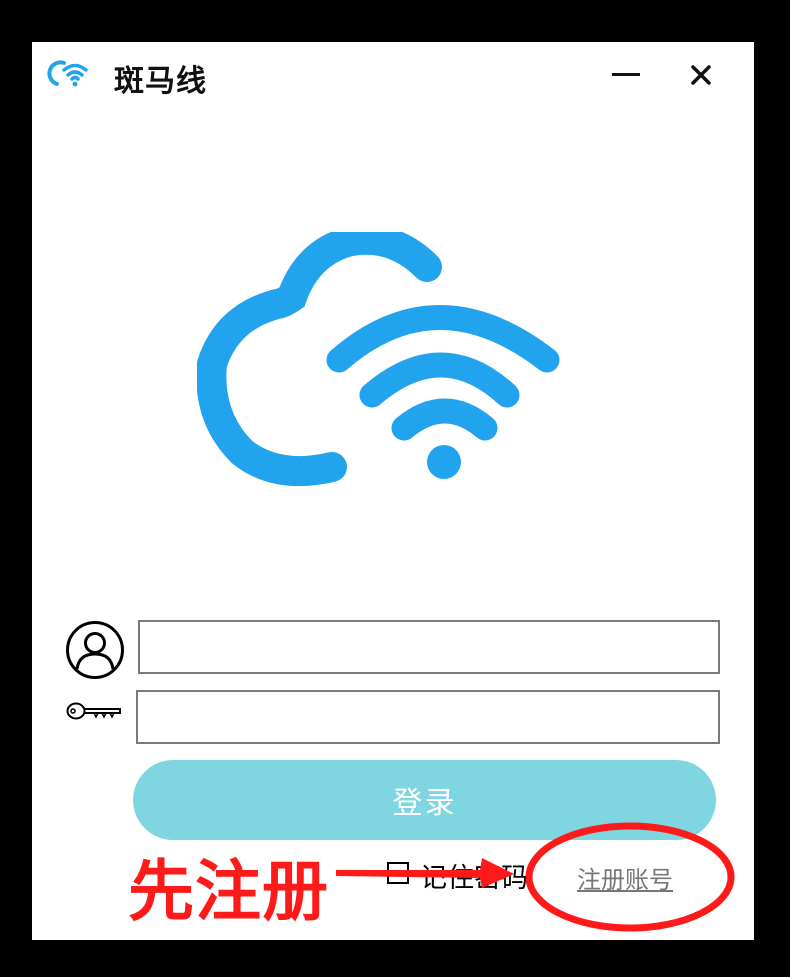  I want to click on username-input, so click(429, 647).